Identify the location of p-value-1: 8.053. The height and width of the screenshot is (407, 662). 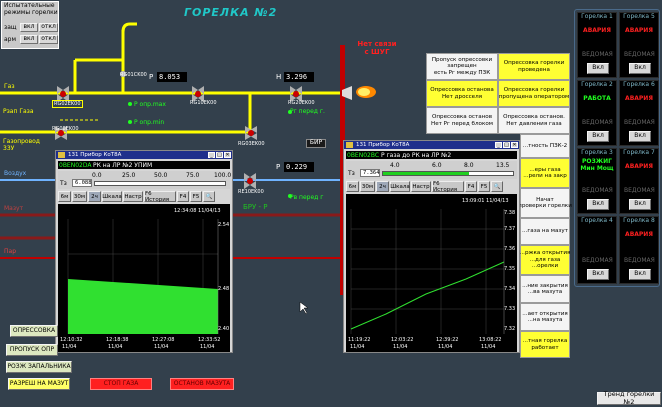
(172, 77).